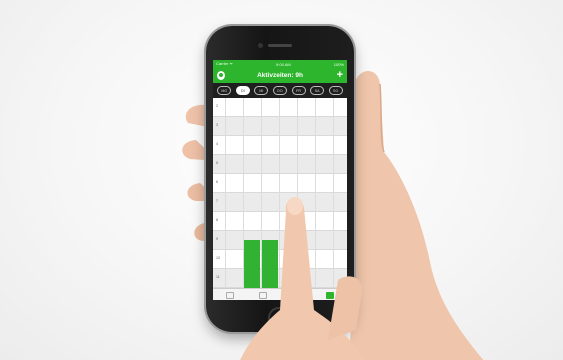  What do you see at coordinates (280, 164) in the screenshot?
I see `hour-row: 5` at bounding box center [280, 164].